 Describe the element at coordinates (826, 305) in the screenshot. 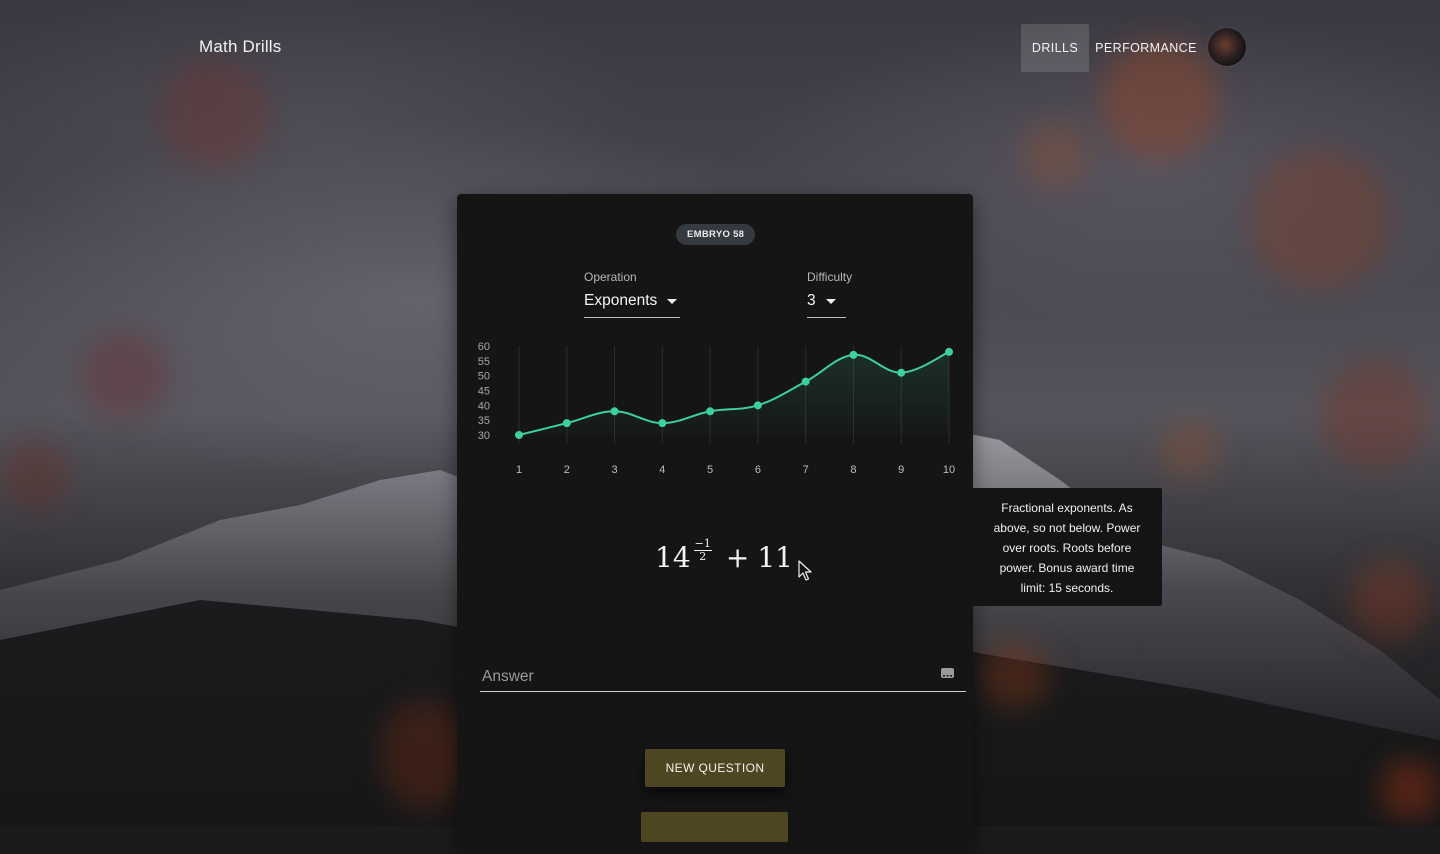

I see `difficulty-select-box: 3` at that location.